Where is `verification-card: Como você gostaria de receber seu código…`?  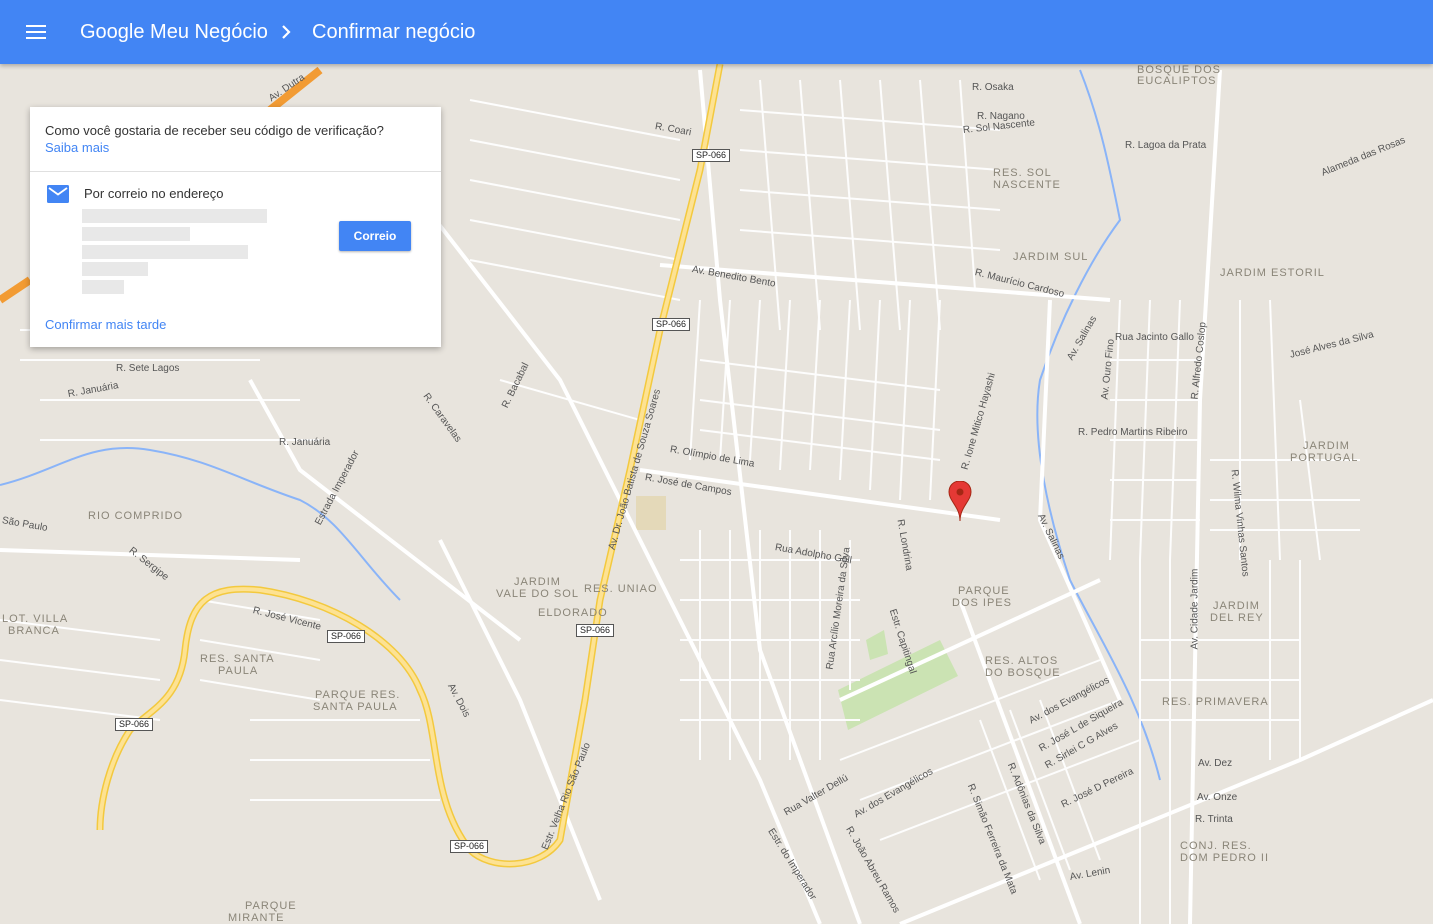
verification-card: Como você gostaria de receber seu código… is located at coordinates (235, 227).